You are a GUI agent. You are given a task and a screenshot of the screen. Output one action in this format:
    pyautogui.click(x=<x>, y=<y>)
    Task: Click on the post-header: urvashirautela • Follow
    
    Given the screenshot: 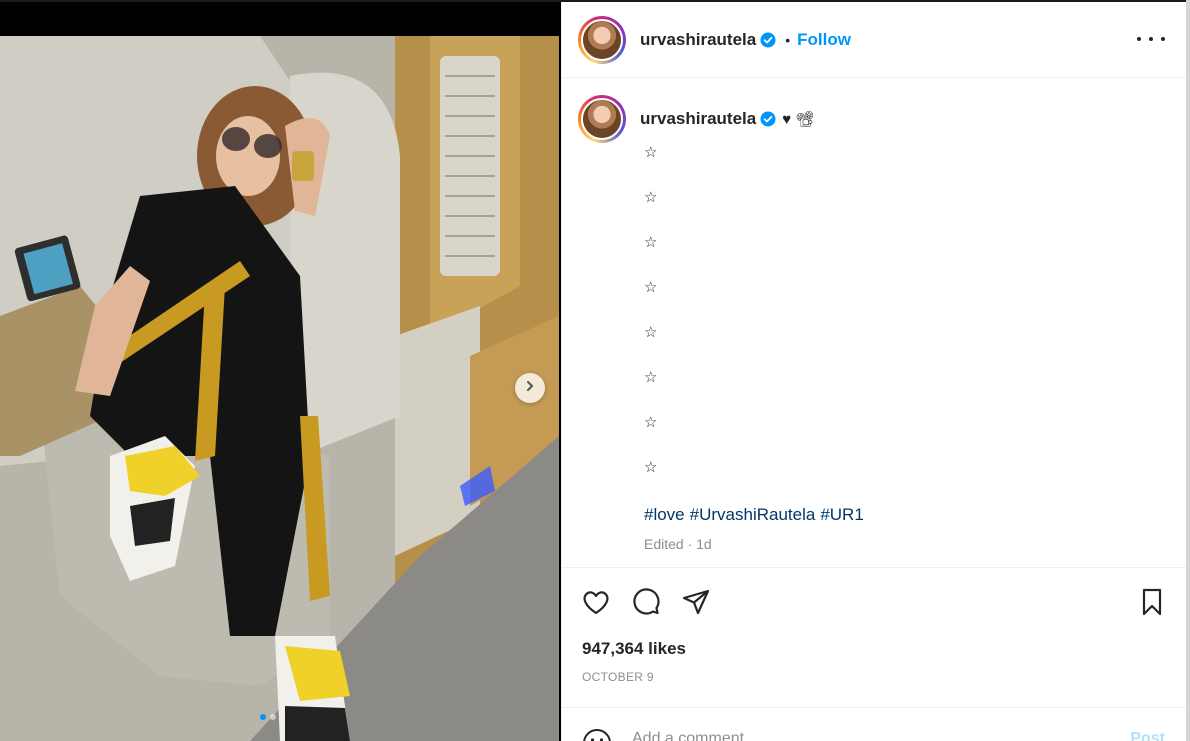 What is the action you would take?
    pyautogui.click(x=874, y=40)
    